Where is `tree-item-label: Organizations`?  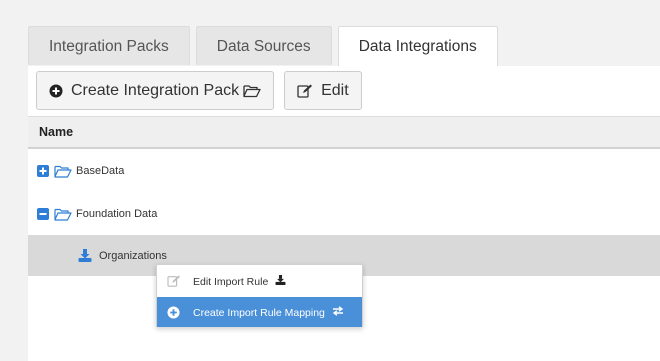
tree-item-label: Organizations is located at coordinates (133, 255).